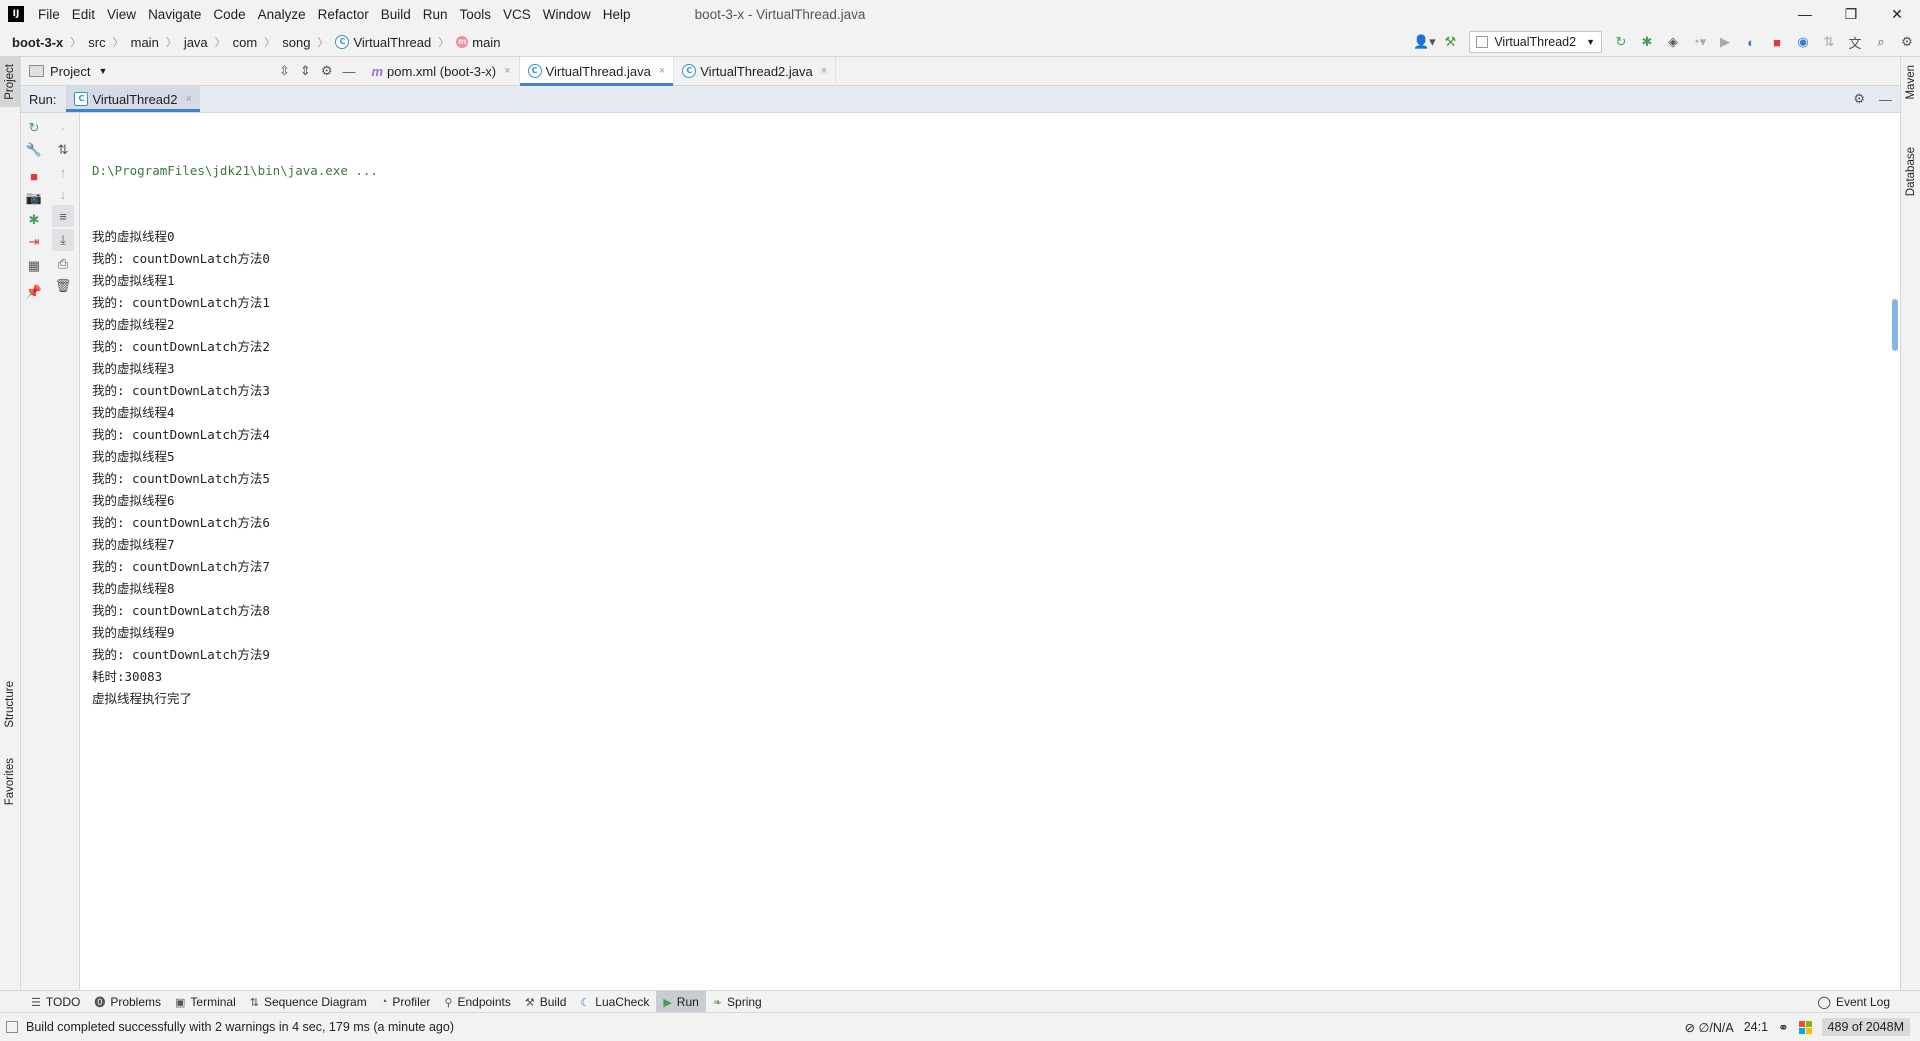  Describe the element at coordinates (1897, 14) in the screenshot. I see `close-window-button: ✕` at that location.